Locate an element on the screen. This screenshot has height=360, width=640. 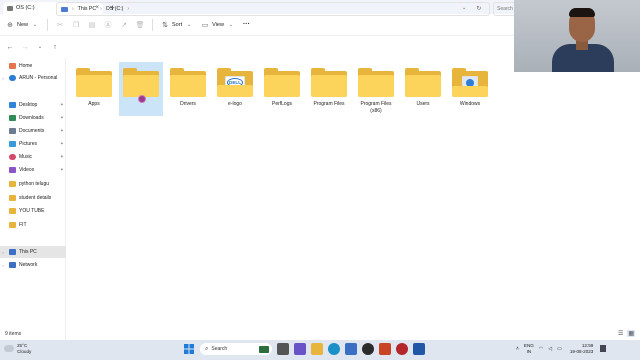
address-dropdown-icon: ⌄ is located at coordinates (464, 8).